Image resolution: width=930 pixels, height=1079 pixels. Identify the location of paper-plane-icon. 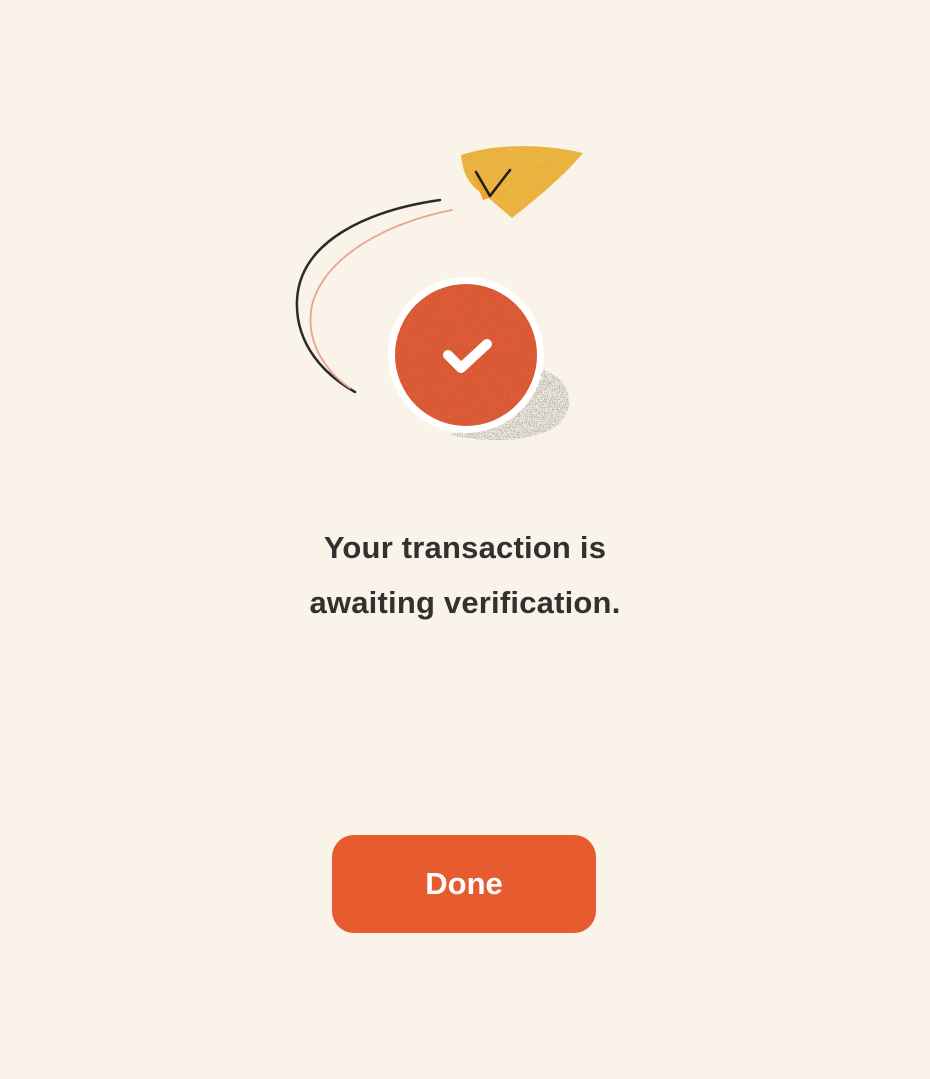
(522, 182).